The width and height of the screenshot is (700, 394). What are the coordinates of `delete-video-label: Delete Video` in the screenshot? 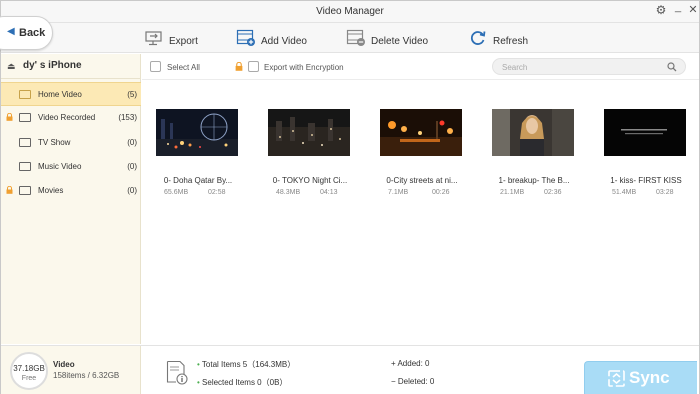 It's located at (400, 41).